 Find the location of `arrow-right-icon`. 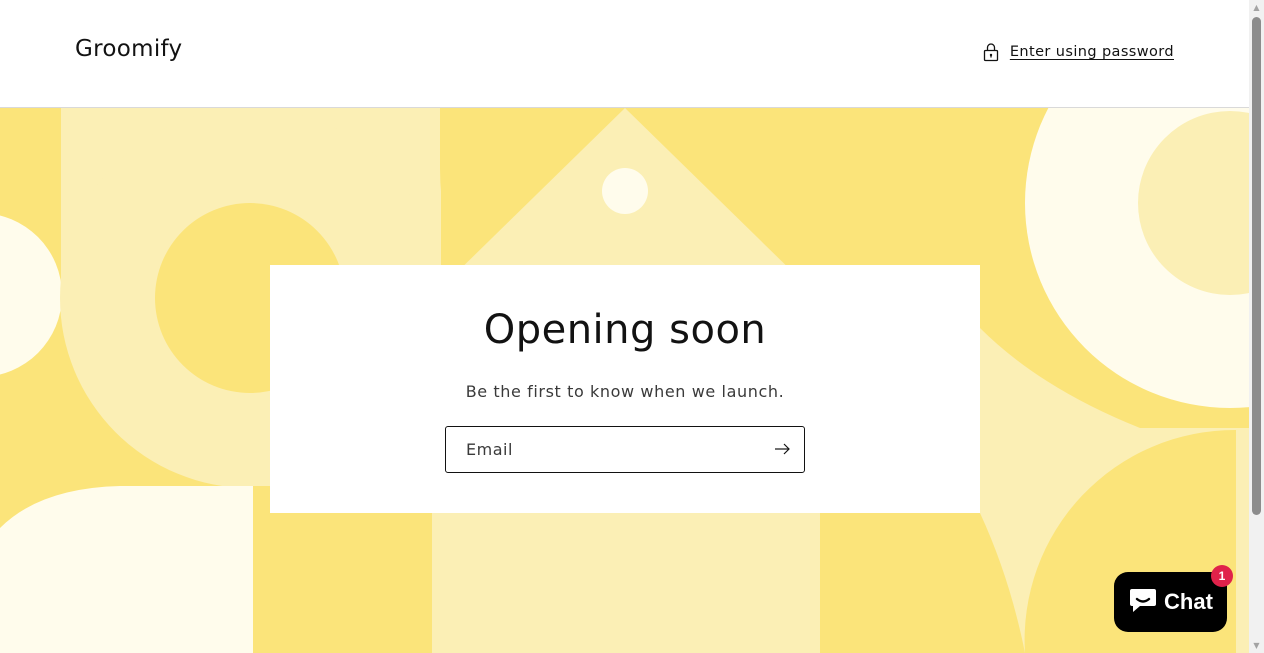

arrow-right-icon is located at coordinates (782, 449).